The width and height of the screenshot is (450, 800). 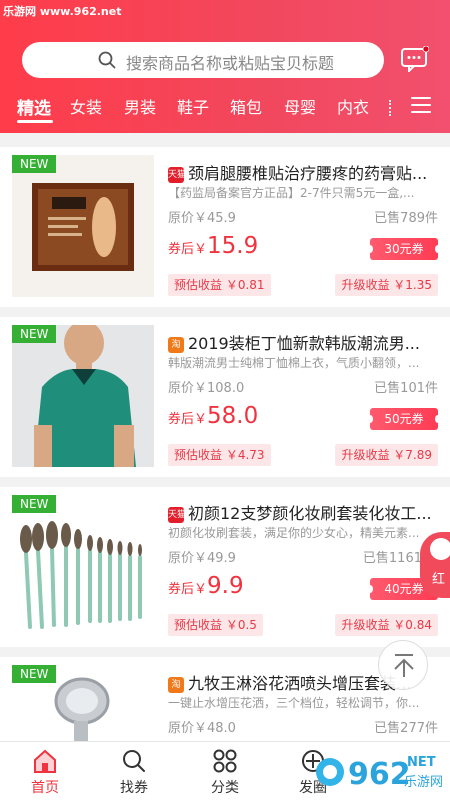 What do you see at coordinates (406, 388) in the screenshot?
I see `sold-count: 已售101件` at bounding box center [406, 388].